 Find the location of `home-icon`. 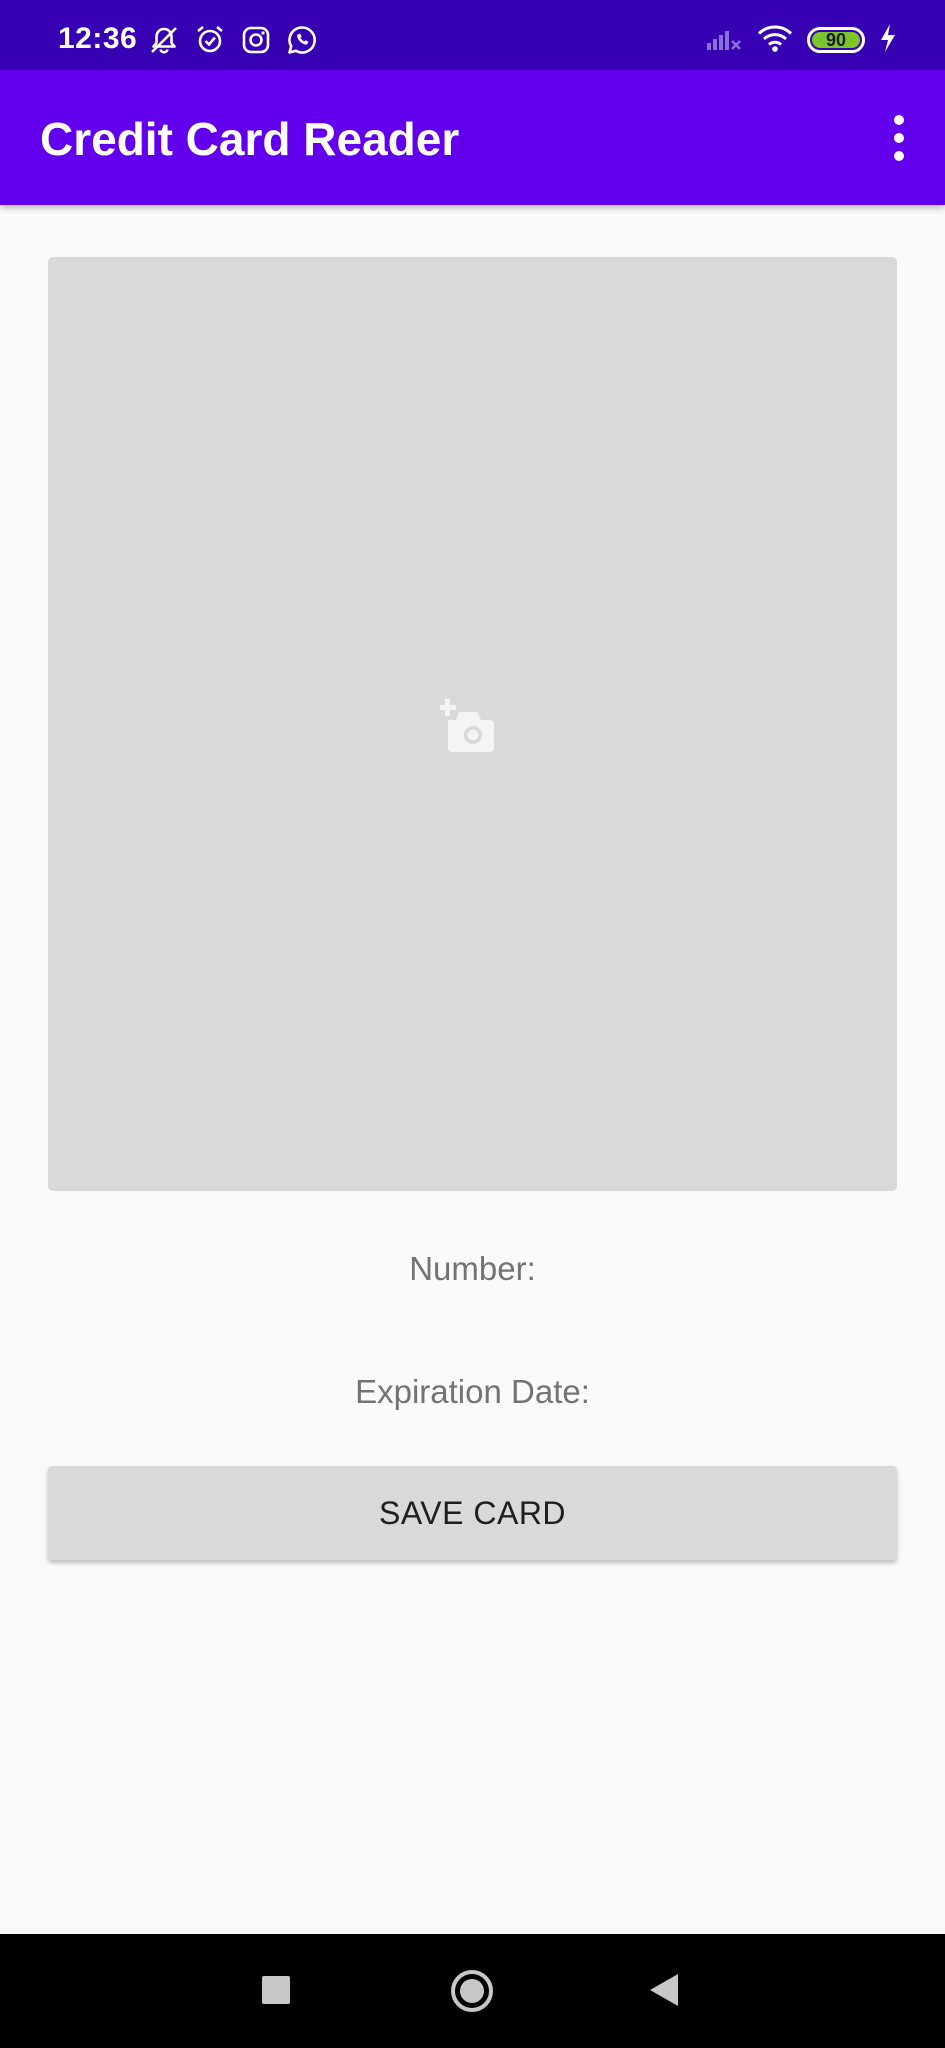

home-icon is located at coordinates (472, 1991).